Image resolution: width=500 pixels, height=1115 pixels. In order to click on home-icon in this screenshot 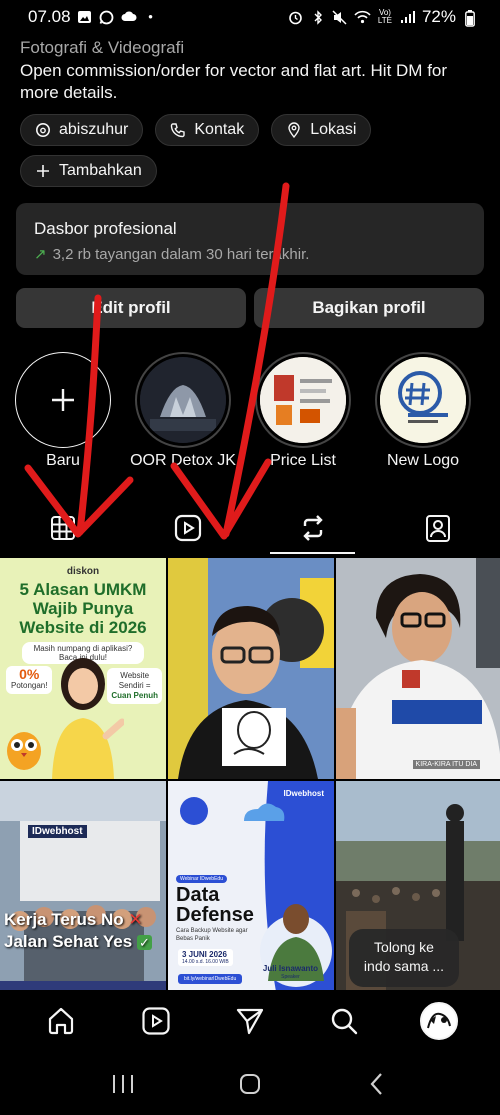, I will do `click(61, 1021)`.